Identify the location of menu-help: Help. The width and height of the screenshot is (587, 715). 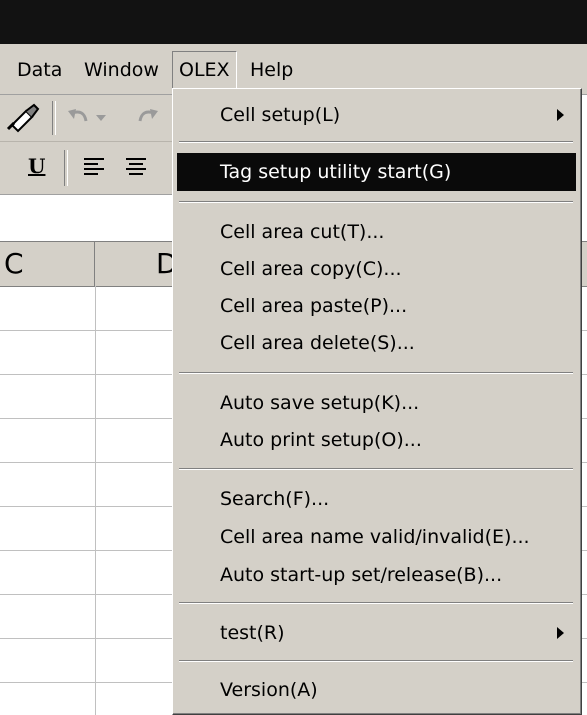
(271, 70).